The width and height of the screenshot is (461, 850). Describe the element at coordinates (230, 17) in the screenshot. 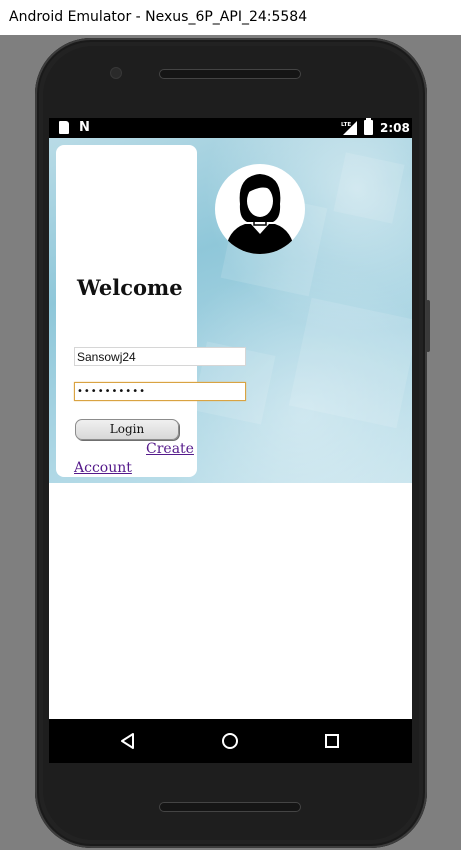

I see `emulator-window-title: Android Emulator - Nexus_6P_API_24:5584` at that location.